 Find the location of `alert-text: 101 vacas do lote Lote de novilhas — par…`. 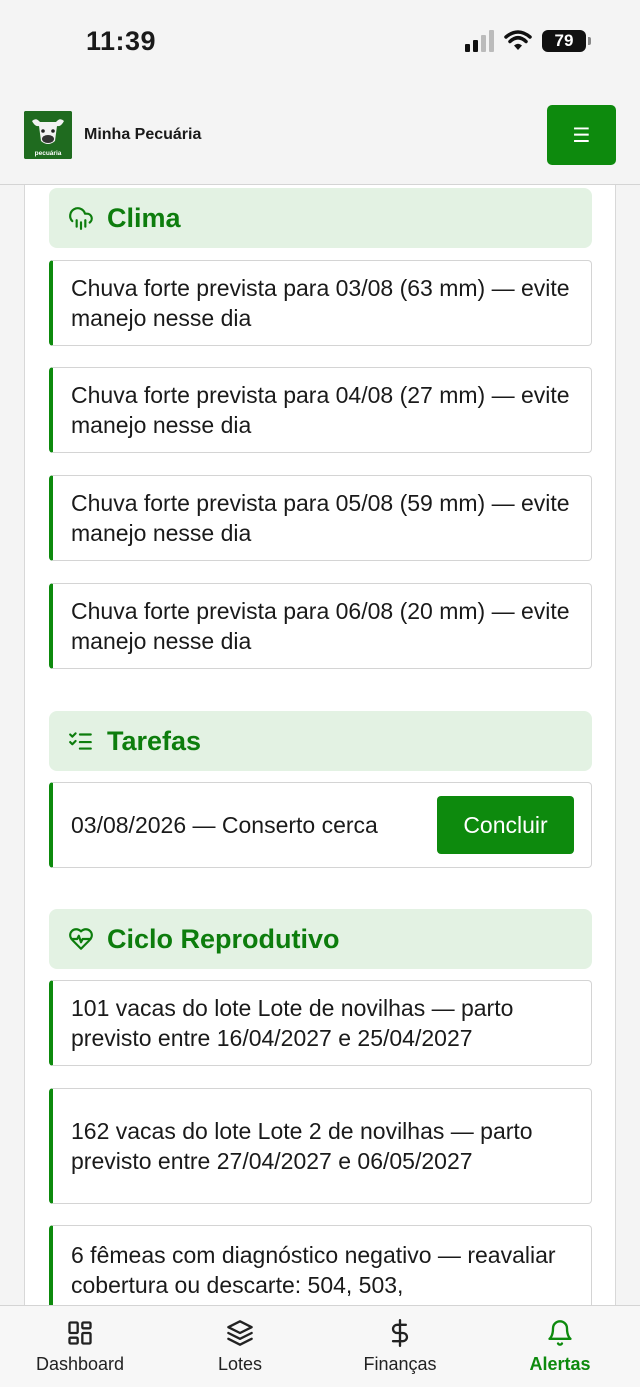

alert-text: 101 vacas do lote Lote de novilhas — par… is located at coordinates (292, 1023).